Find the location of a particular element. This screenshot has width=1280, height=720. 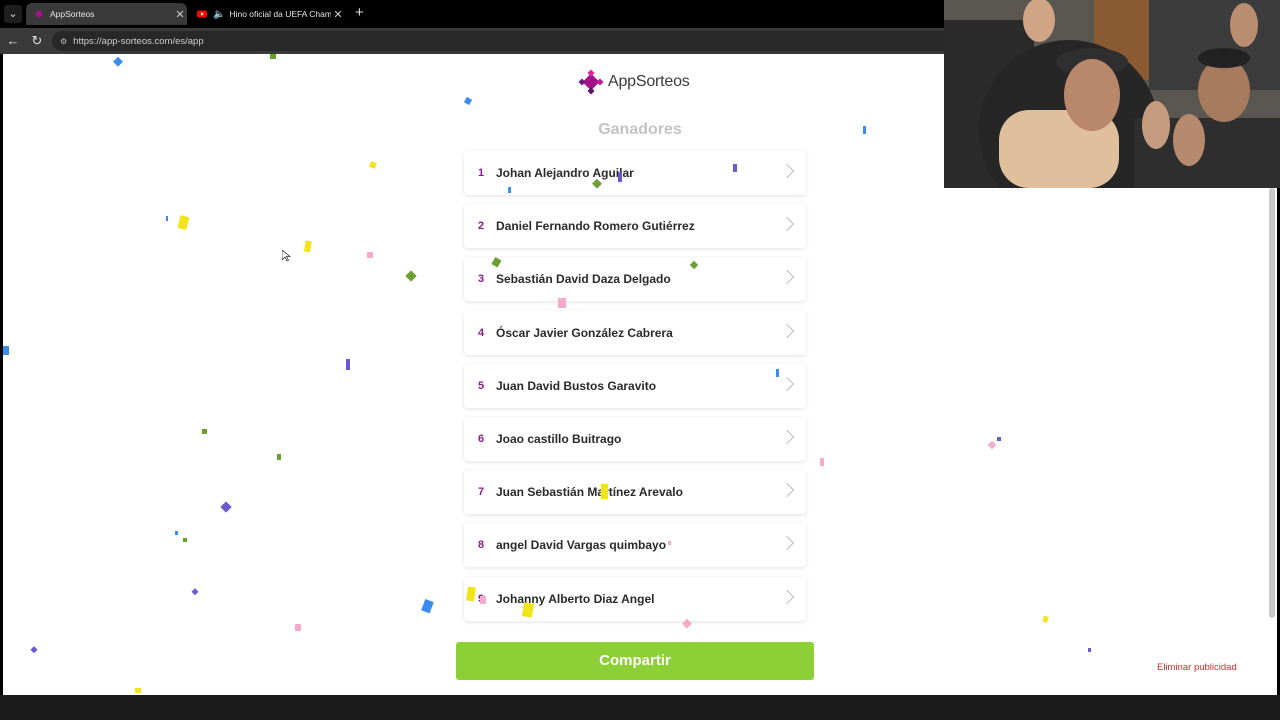

winner-number: 1 is located at coordinates (481, 173).